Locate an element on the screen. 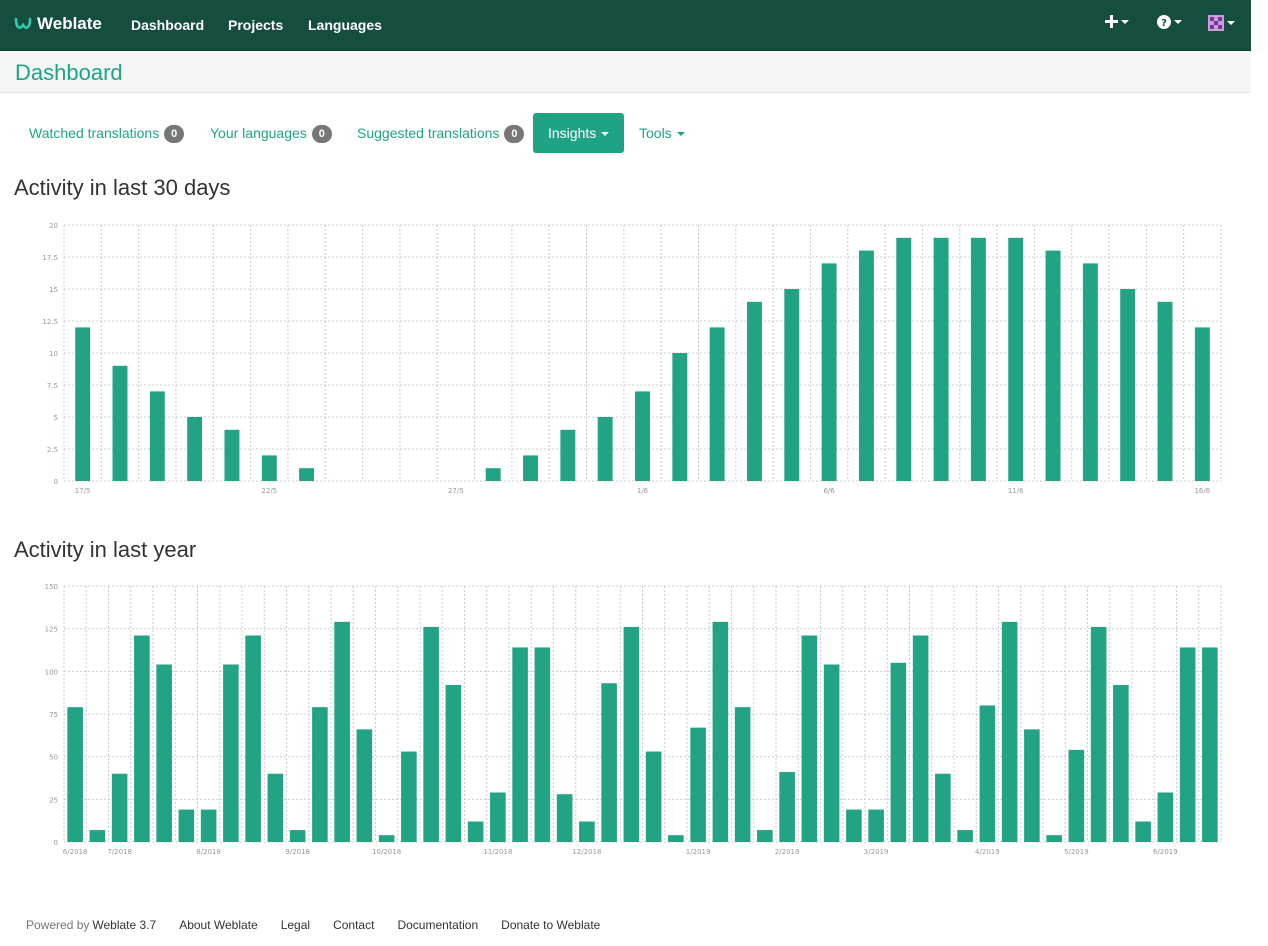 The width and height of the screenshot is (1268, 946). y-tick-label: 15 is located at coordinates (53, 290).